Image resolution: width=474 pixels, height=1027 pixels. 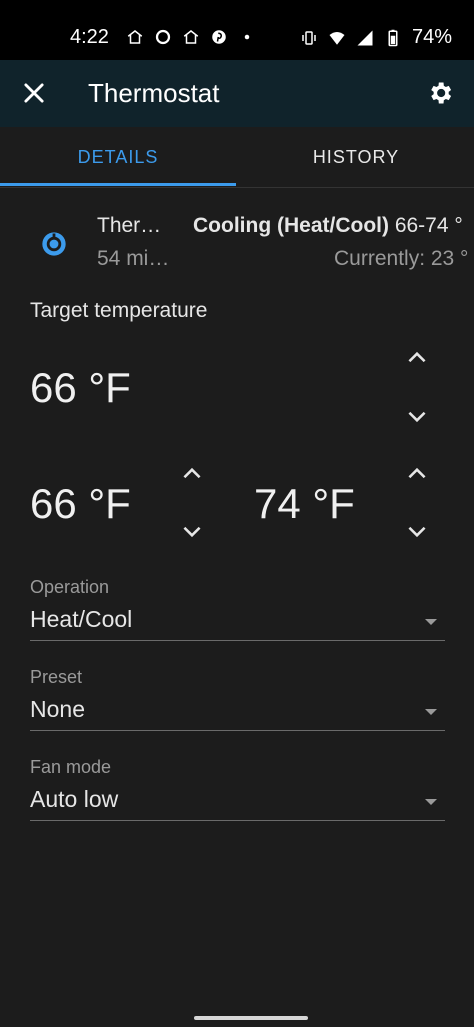 What do you see at coordinates (57, 709) in the screenshot?
I see `preset-select: None` at bounding box center [57, 709].